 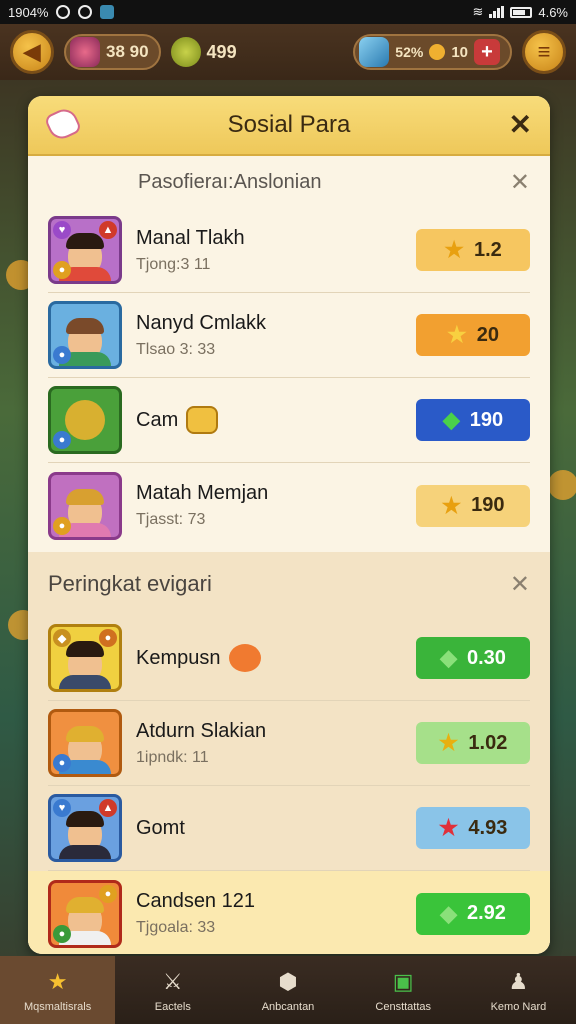 What do you see at coordinates (176, 349) in the screenshot?
I see `player-sub: Tlsao 3: 33` at bounding box center [176, 349].